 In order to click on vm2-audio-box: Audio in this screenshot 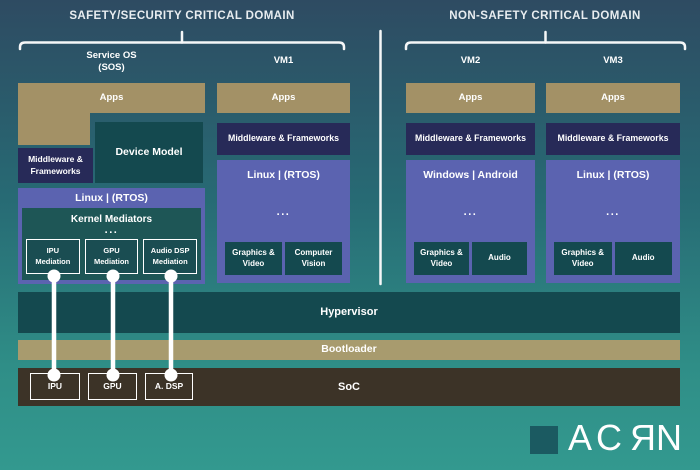, I will do `click(499, 258)`.